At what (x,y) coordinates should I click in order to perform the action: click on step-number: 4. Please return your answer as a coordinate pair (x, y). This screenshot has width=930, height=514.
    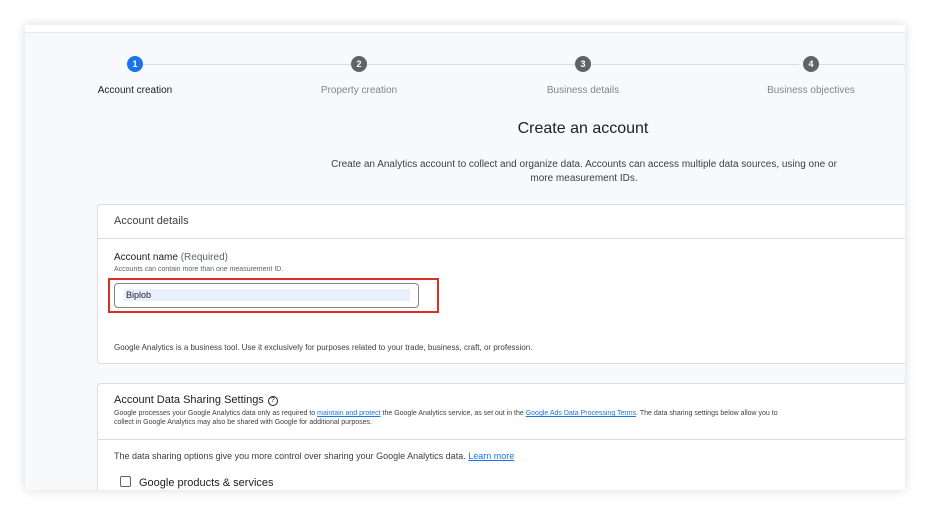
    Looking at the image, I should click on (811, 64).